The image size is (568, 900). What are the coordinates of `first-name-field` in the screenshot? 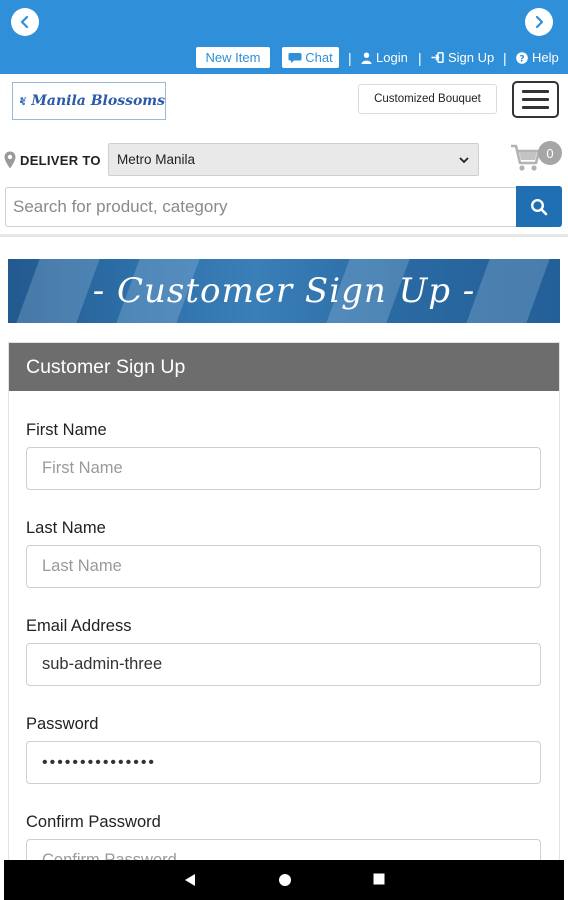 It's located at (283, 468).